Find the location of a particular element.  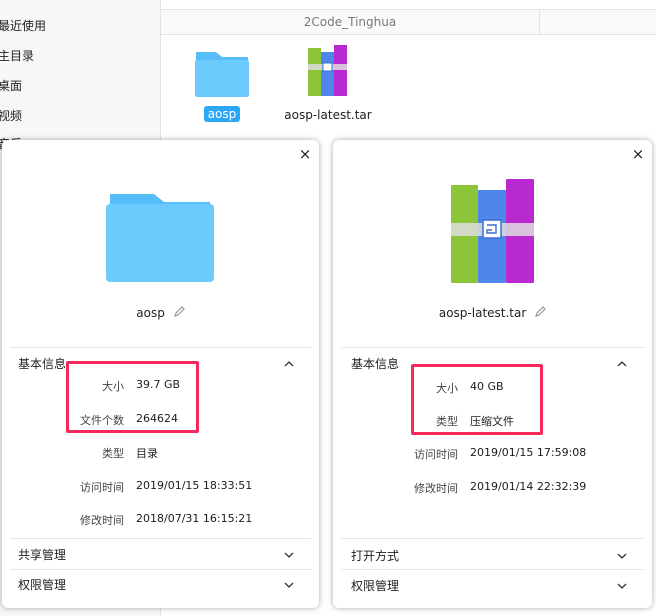

file-item-archive: aosp-latest.tar is located at coordinates (328, 83).